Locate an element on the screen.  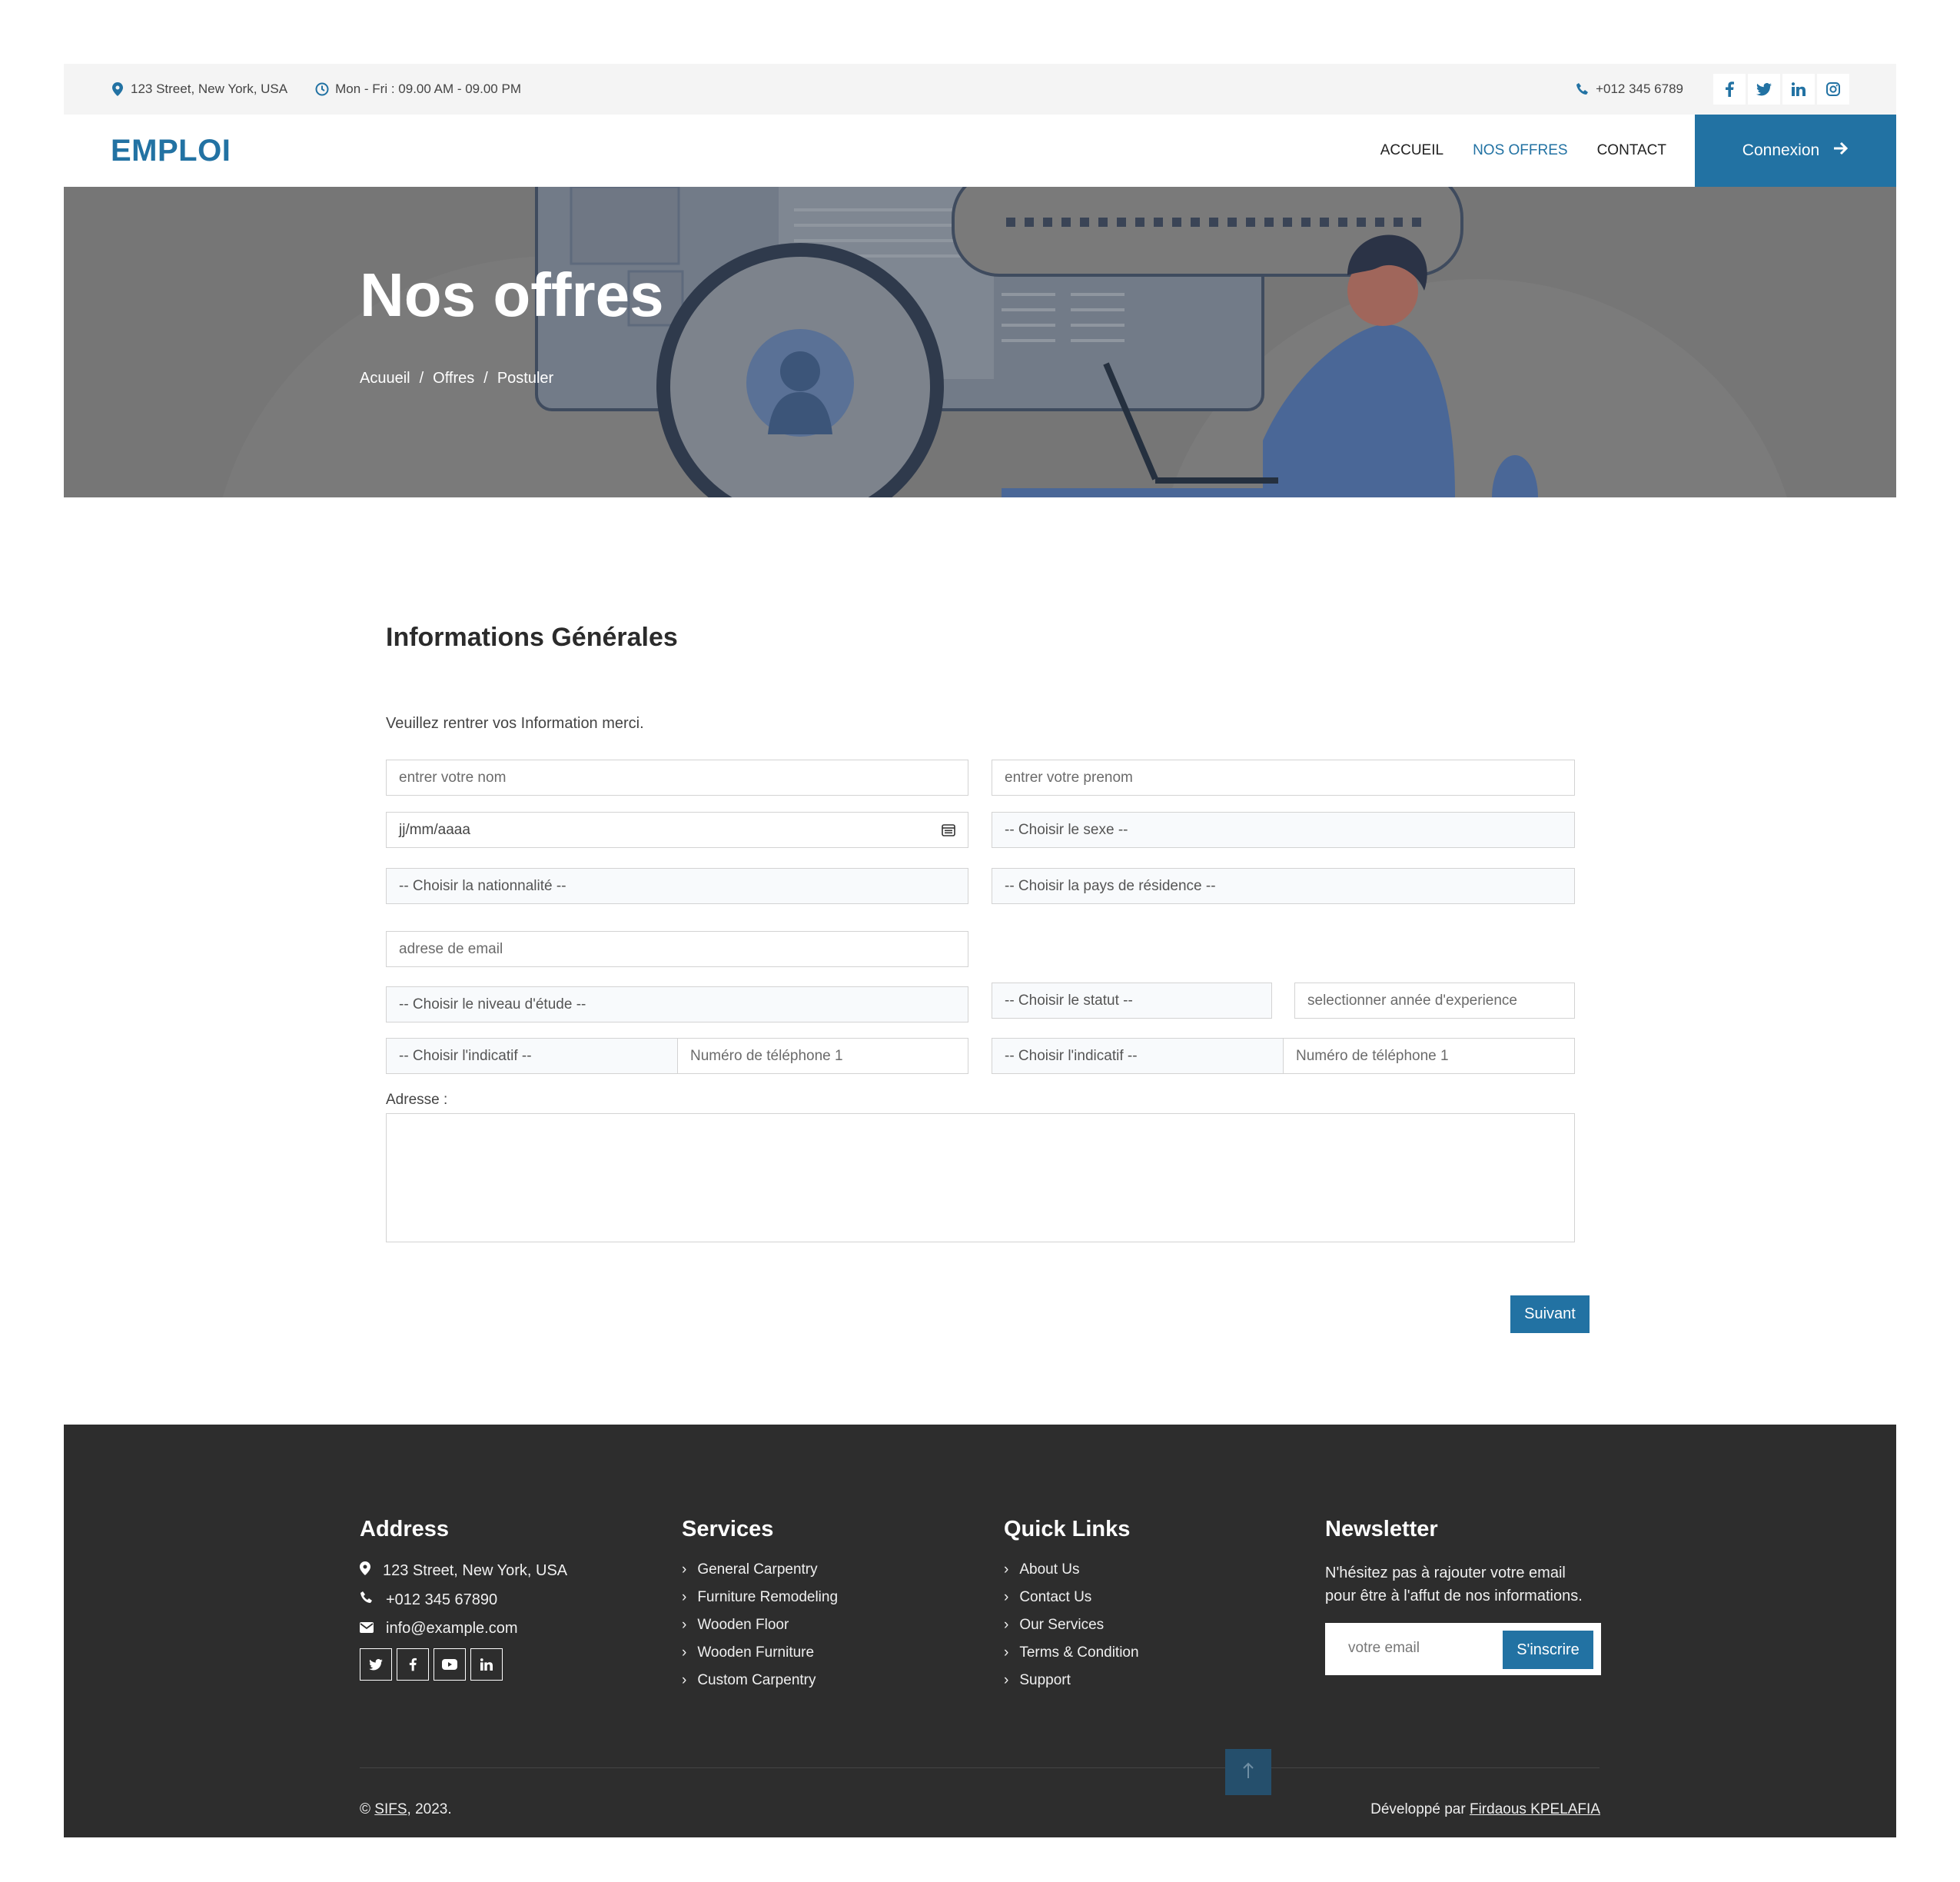
date-naissance-input: jj/mm/aaaa is located at coordinates (677, 830).